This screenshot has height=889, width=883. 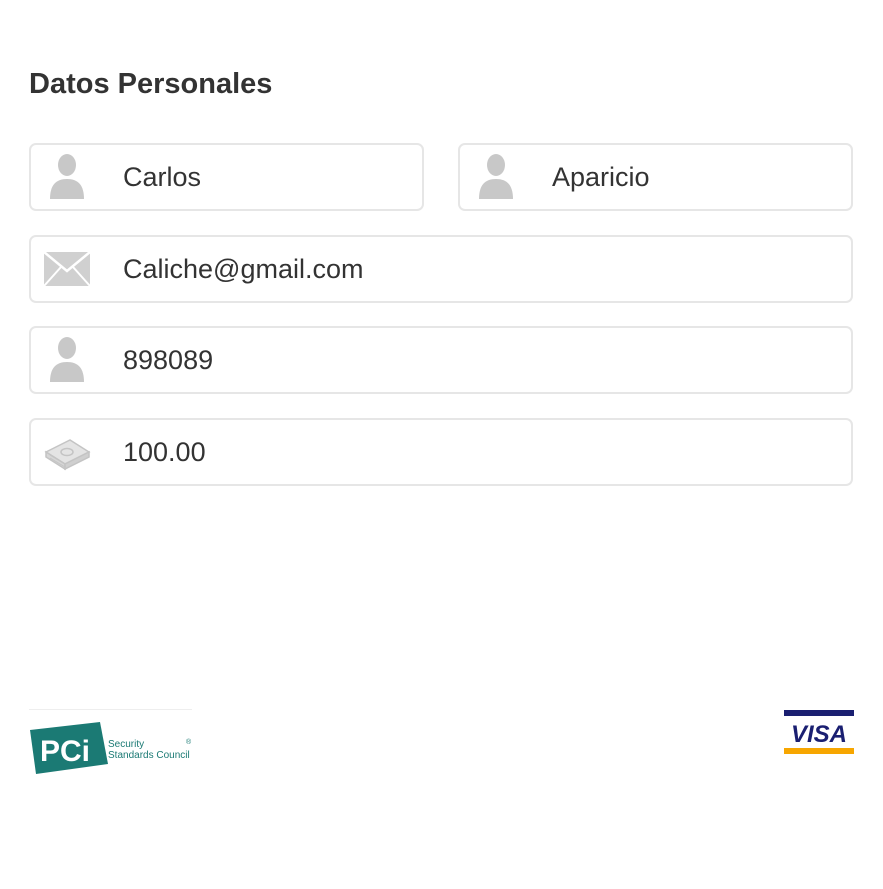 I want to click on amount-field, so click(x=441, y=452).